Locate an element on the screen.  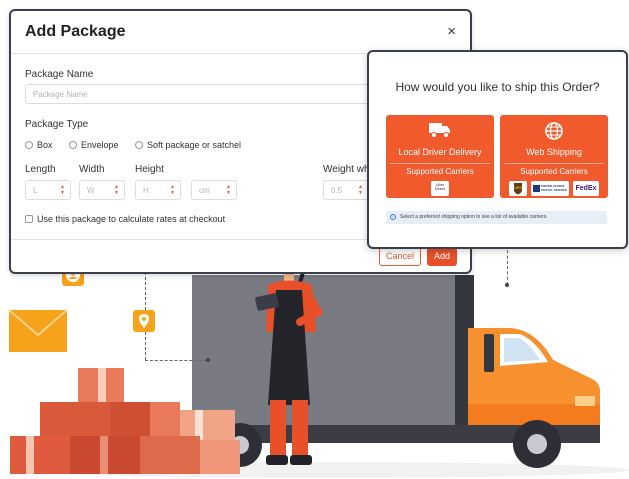
logo-text: UPS is located at coordinates (518, 188).